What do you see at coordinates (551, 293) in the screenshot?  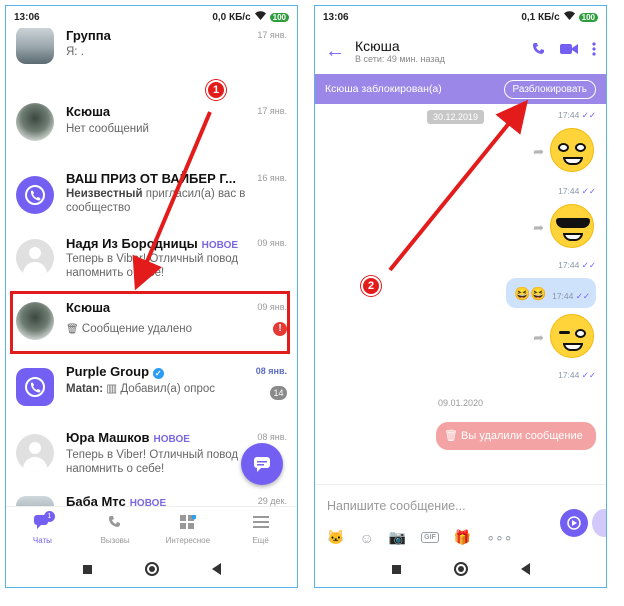 I see `sent-message-bubble: 😆😆 17:44 ✓✓` at bounding box center [551, 293].